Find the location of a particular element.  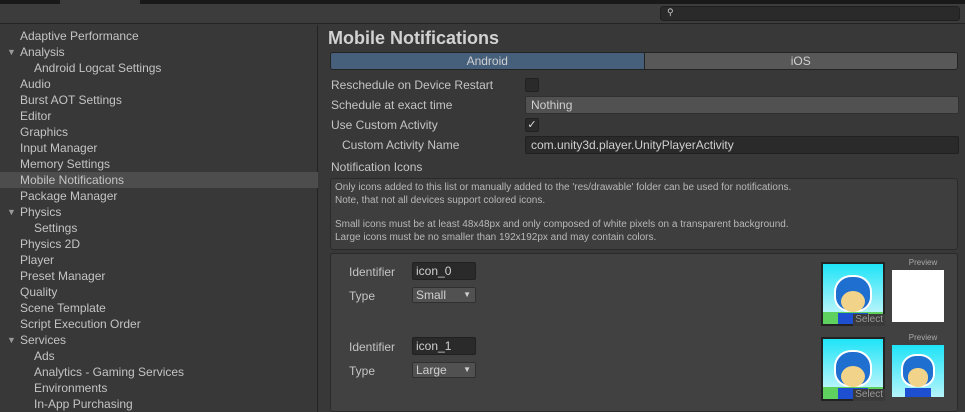

sidebar-item-label: Input Manager is located at coordinates (59, 148).